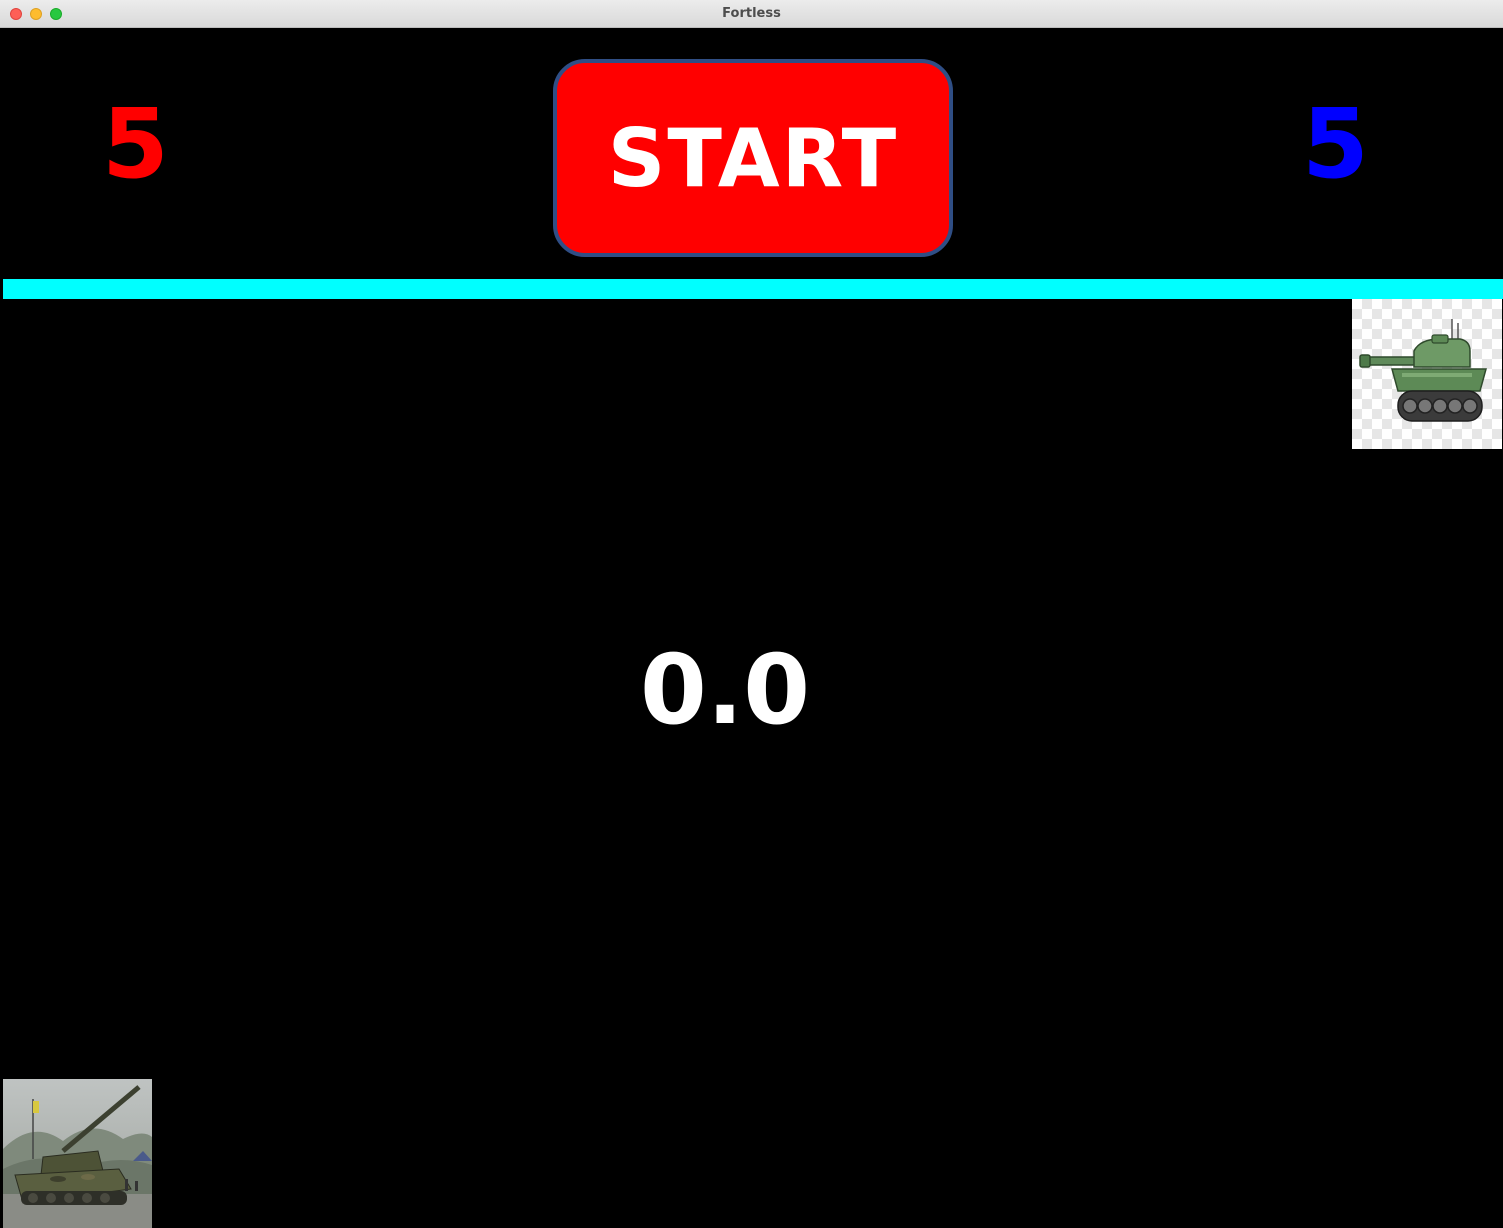 The width and height of the screenshot is (1503, 1228). Describe the element at coordinates (1335, 144) in the screenshot. I see `blue-score: 5` at that location.